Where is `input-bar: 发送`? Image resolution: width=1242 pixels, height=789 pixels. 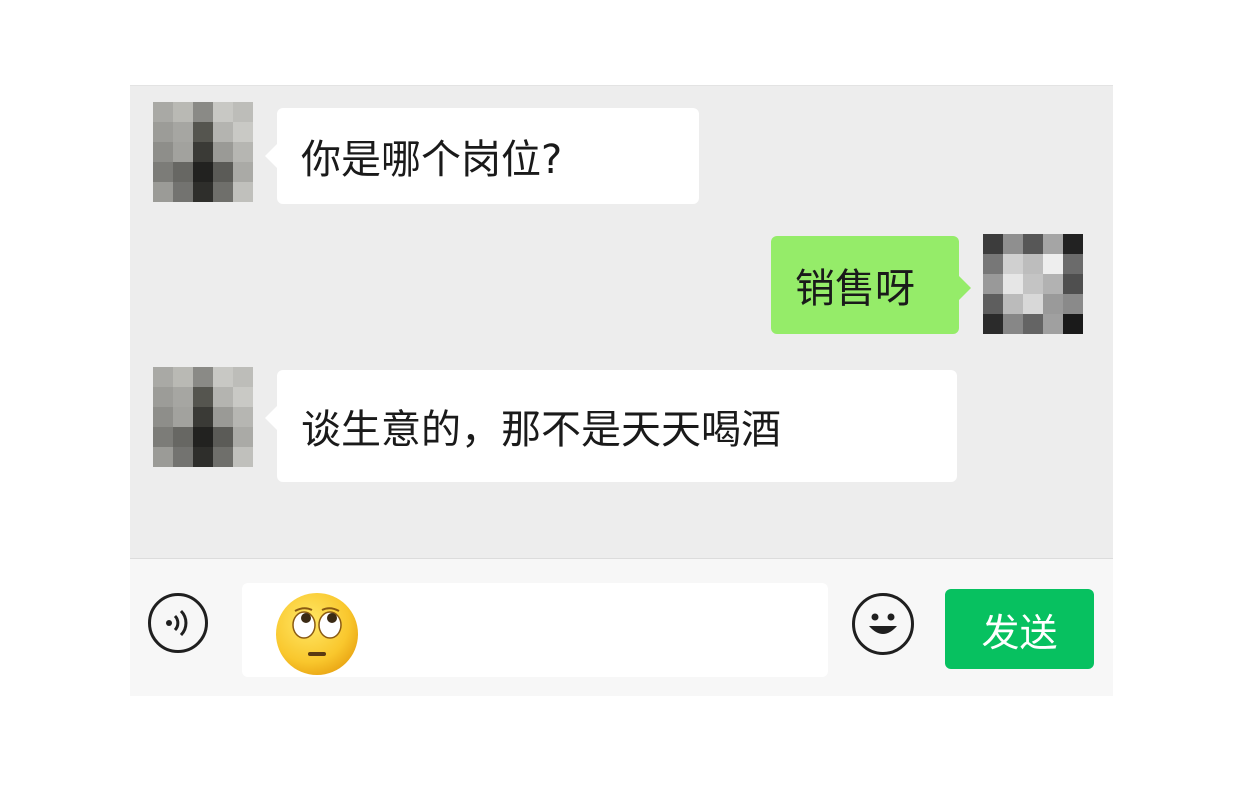 input-bar: 发送 is located at coordinates (621, 627).